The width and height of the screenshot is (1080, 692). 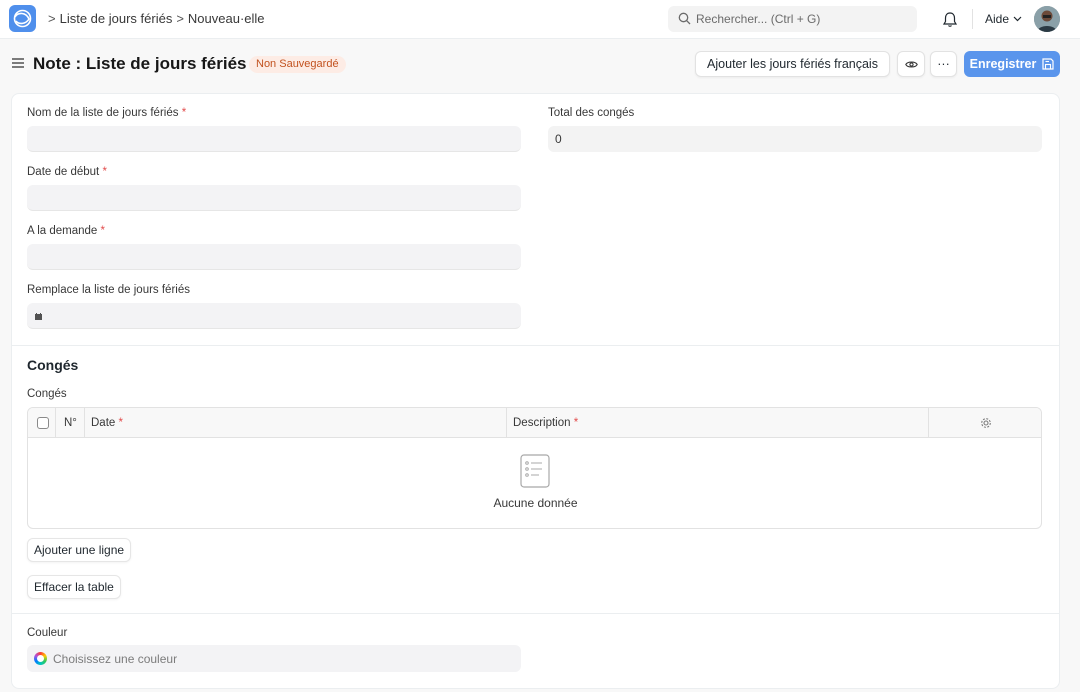 What do you see at coordinates (792, 64) in the screenshot?
I see `add-french-holidays-button: Ajouter les jours fériés français` at bounding box center [792, 64].